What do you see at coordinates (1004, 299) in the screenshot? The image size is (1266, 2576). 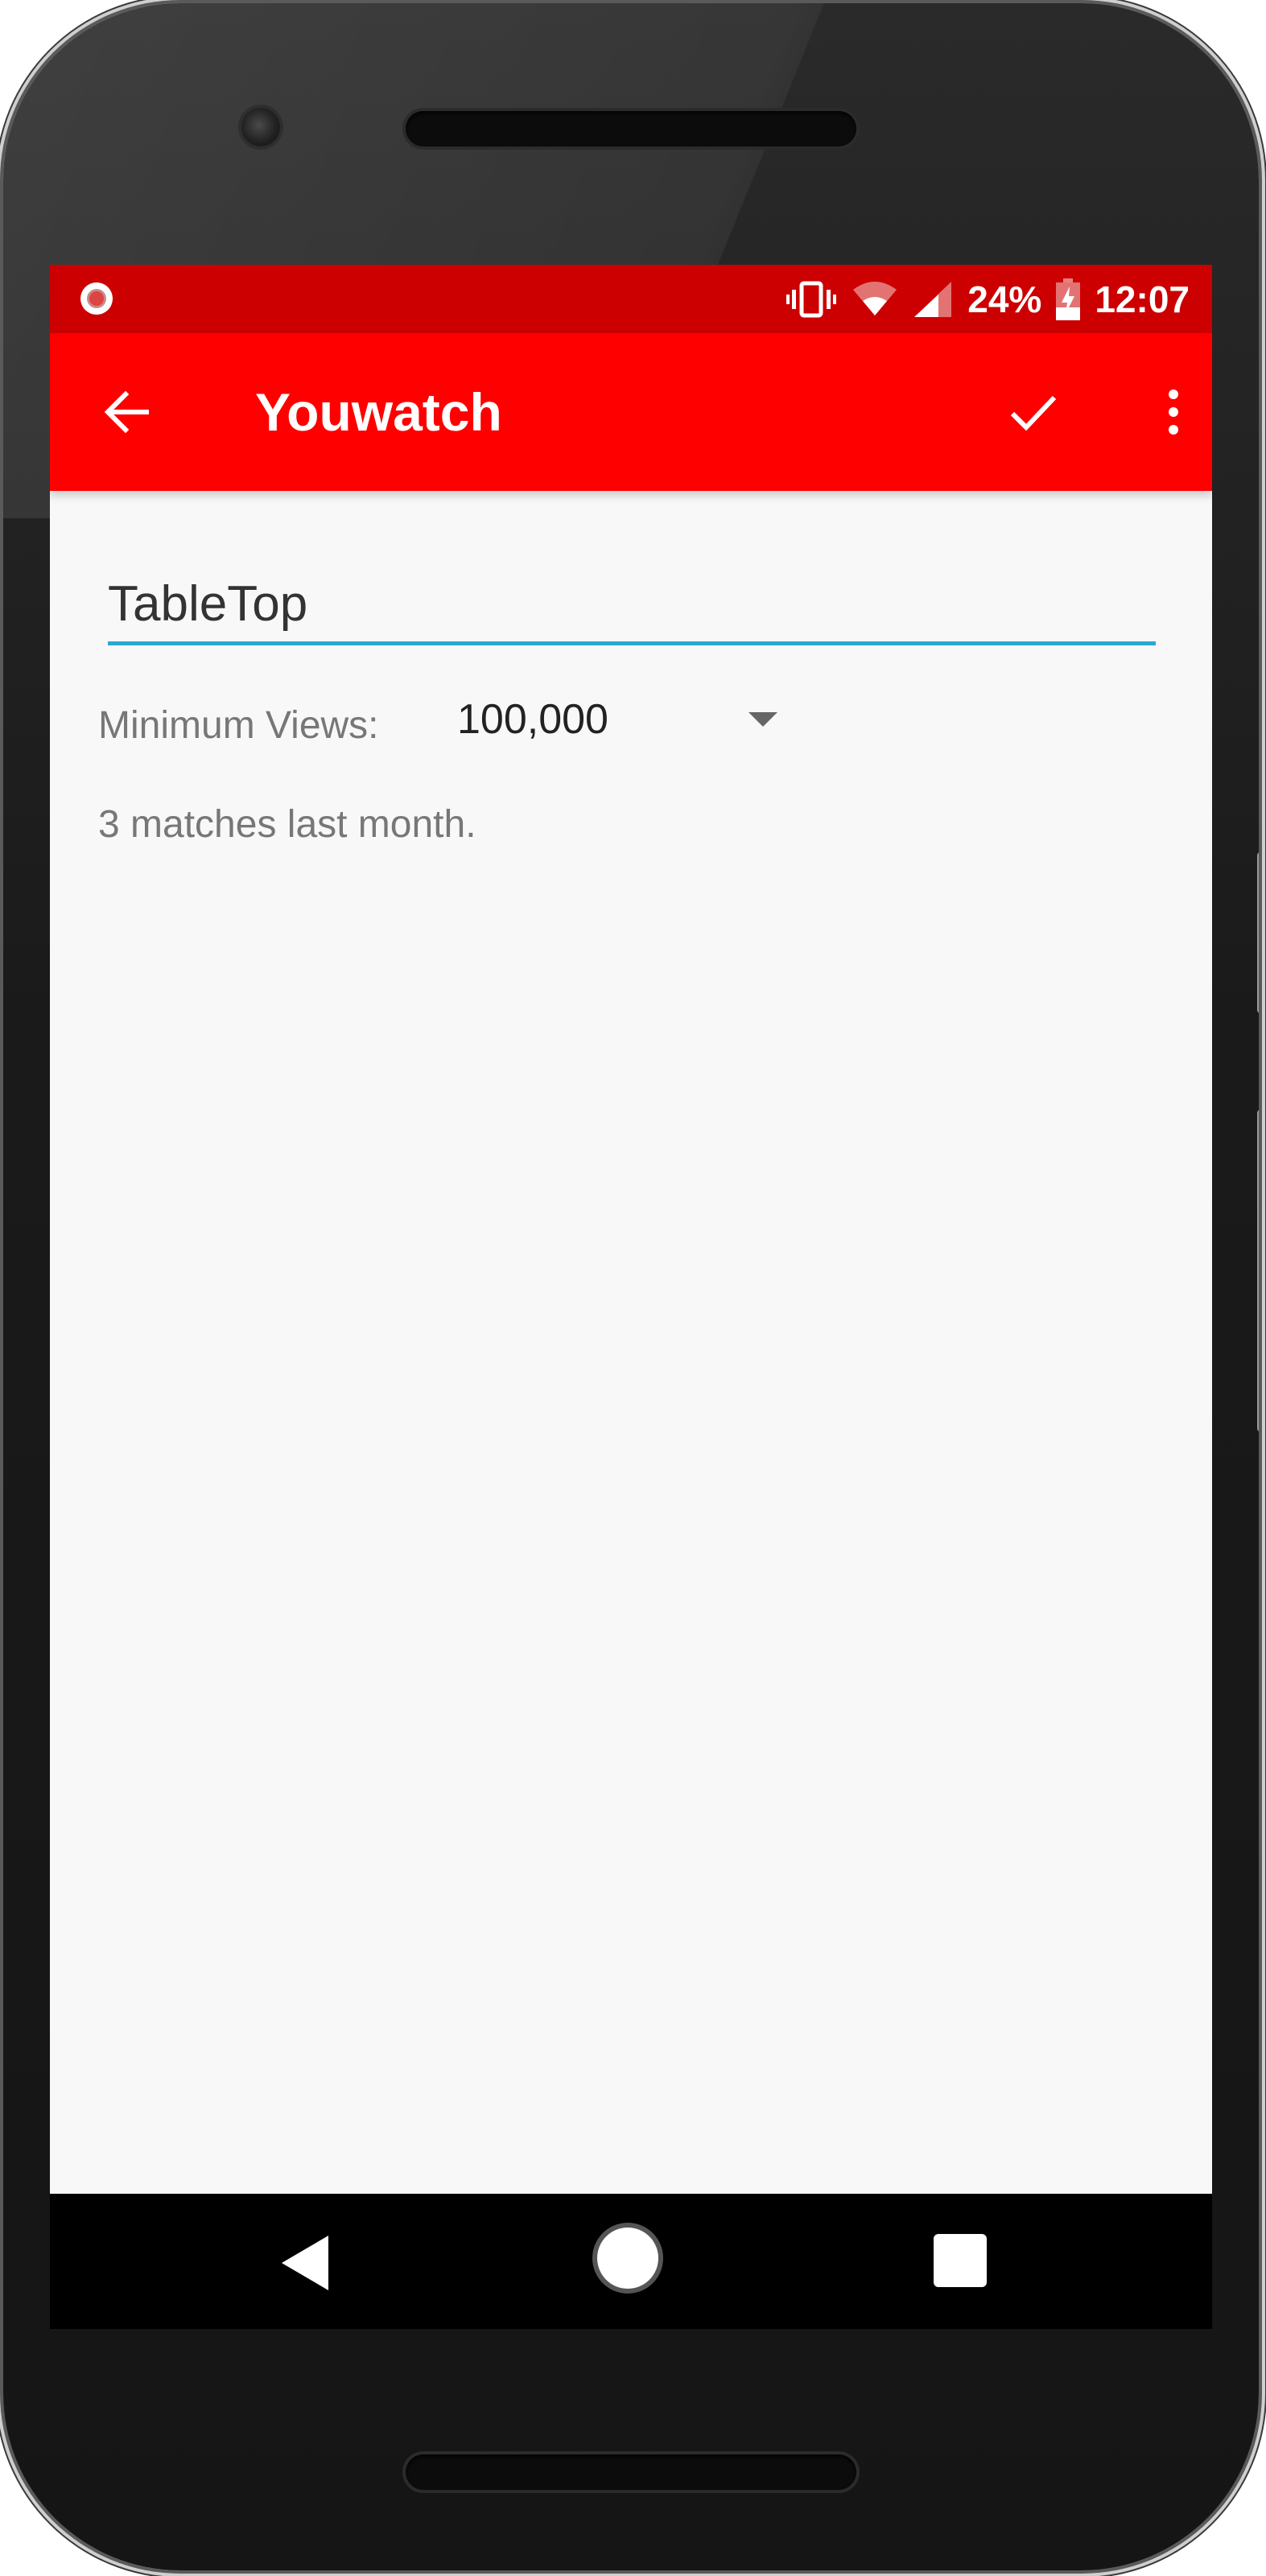 I see `battery-percent: 24%` at bounding box center [1004, 299].